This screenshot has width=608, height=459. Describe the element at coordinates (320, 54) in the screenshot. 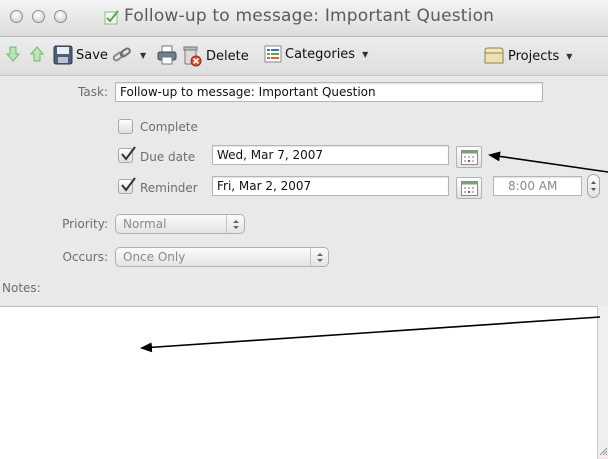

I see `categories-label: Categories` at that location.